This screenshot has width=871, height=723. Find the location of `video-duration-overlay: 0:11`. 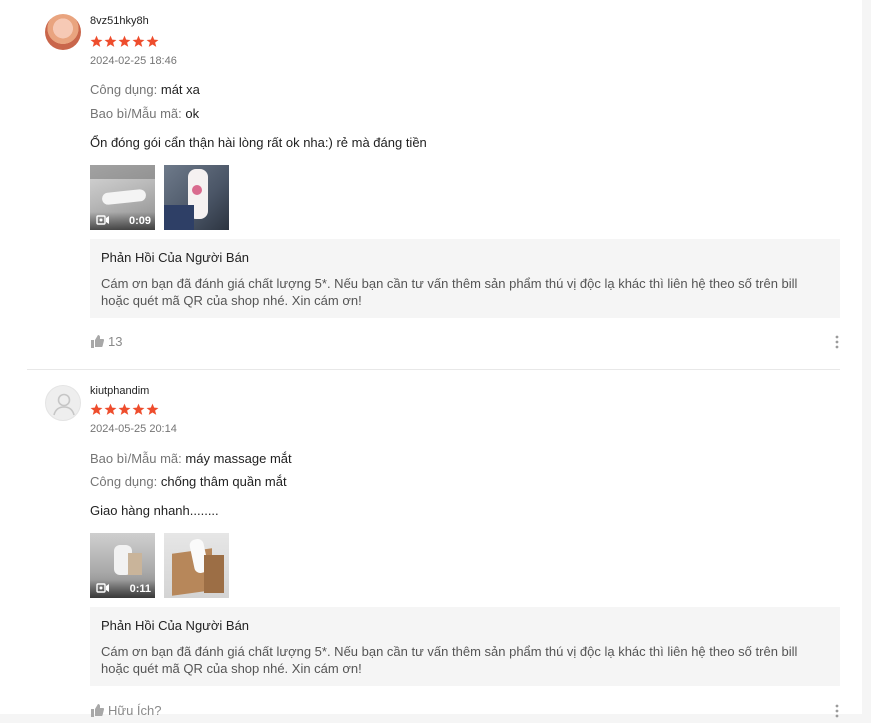

video-duration-overlay: 0:11 is located at coordinates (122, 589).